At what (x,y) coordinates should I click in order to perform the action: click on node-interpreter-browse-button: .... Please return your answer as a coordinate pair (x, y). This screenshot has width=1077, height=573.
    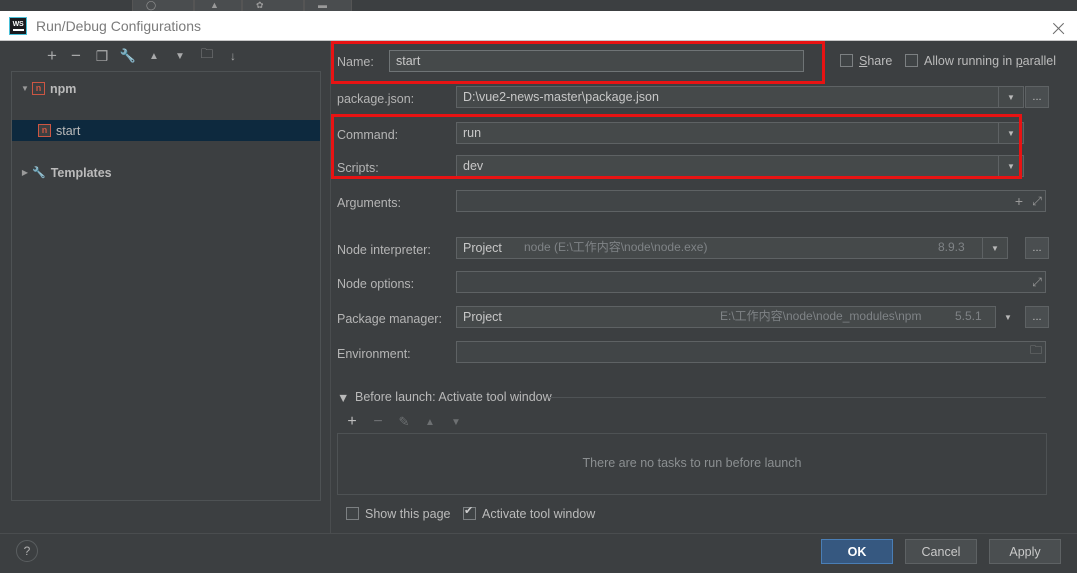
    Looking at the image, I should click on (1037, 248).